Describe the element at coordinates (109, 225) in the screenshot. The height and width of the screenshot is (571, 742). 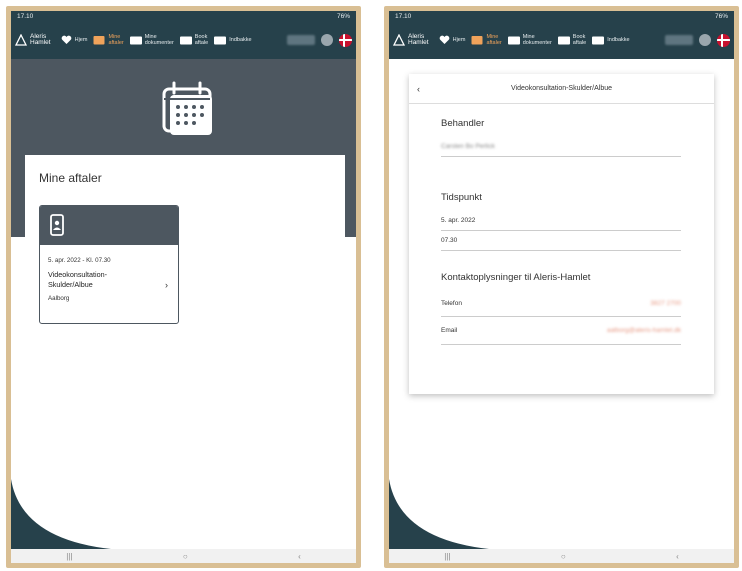
I see `appointment-card-header` at that location.